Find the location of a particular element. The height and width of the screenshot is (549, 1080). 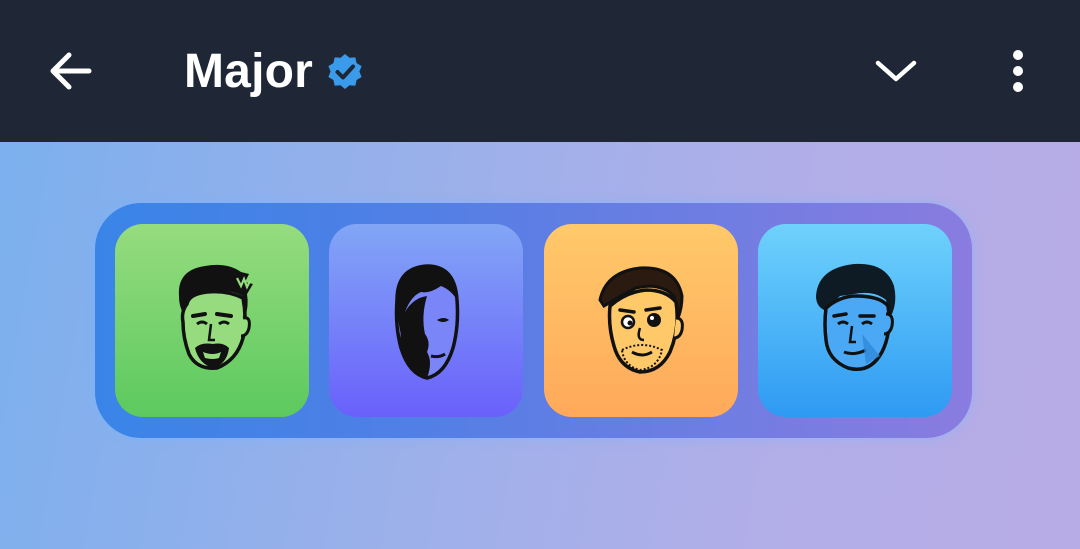

dropdown-button is located at coordinates (896, 71).